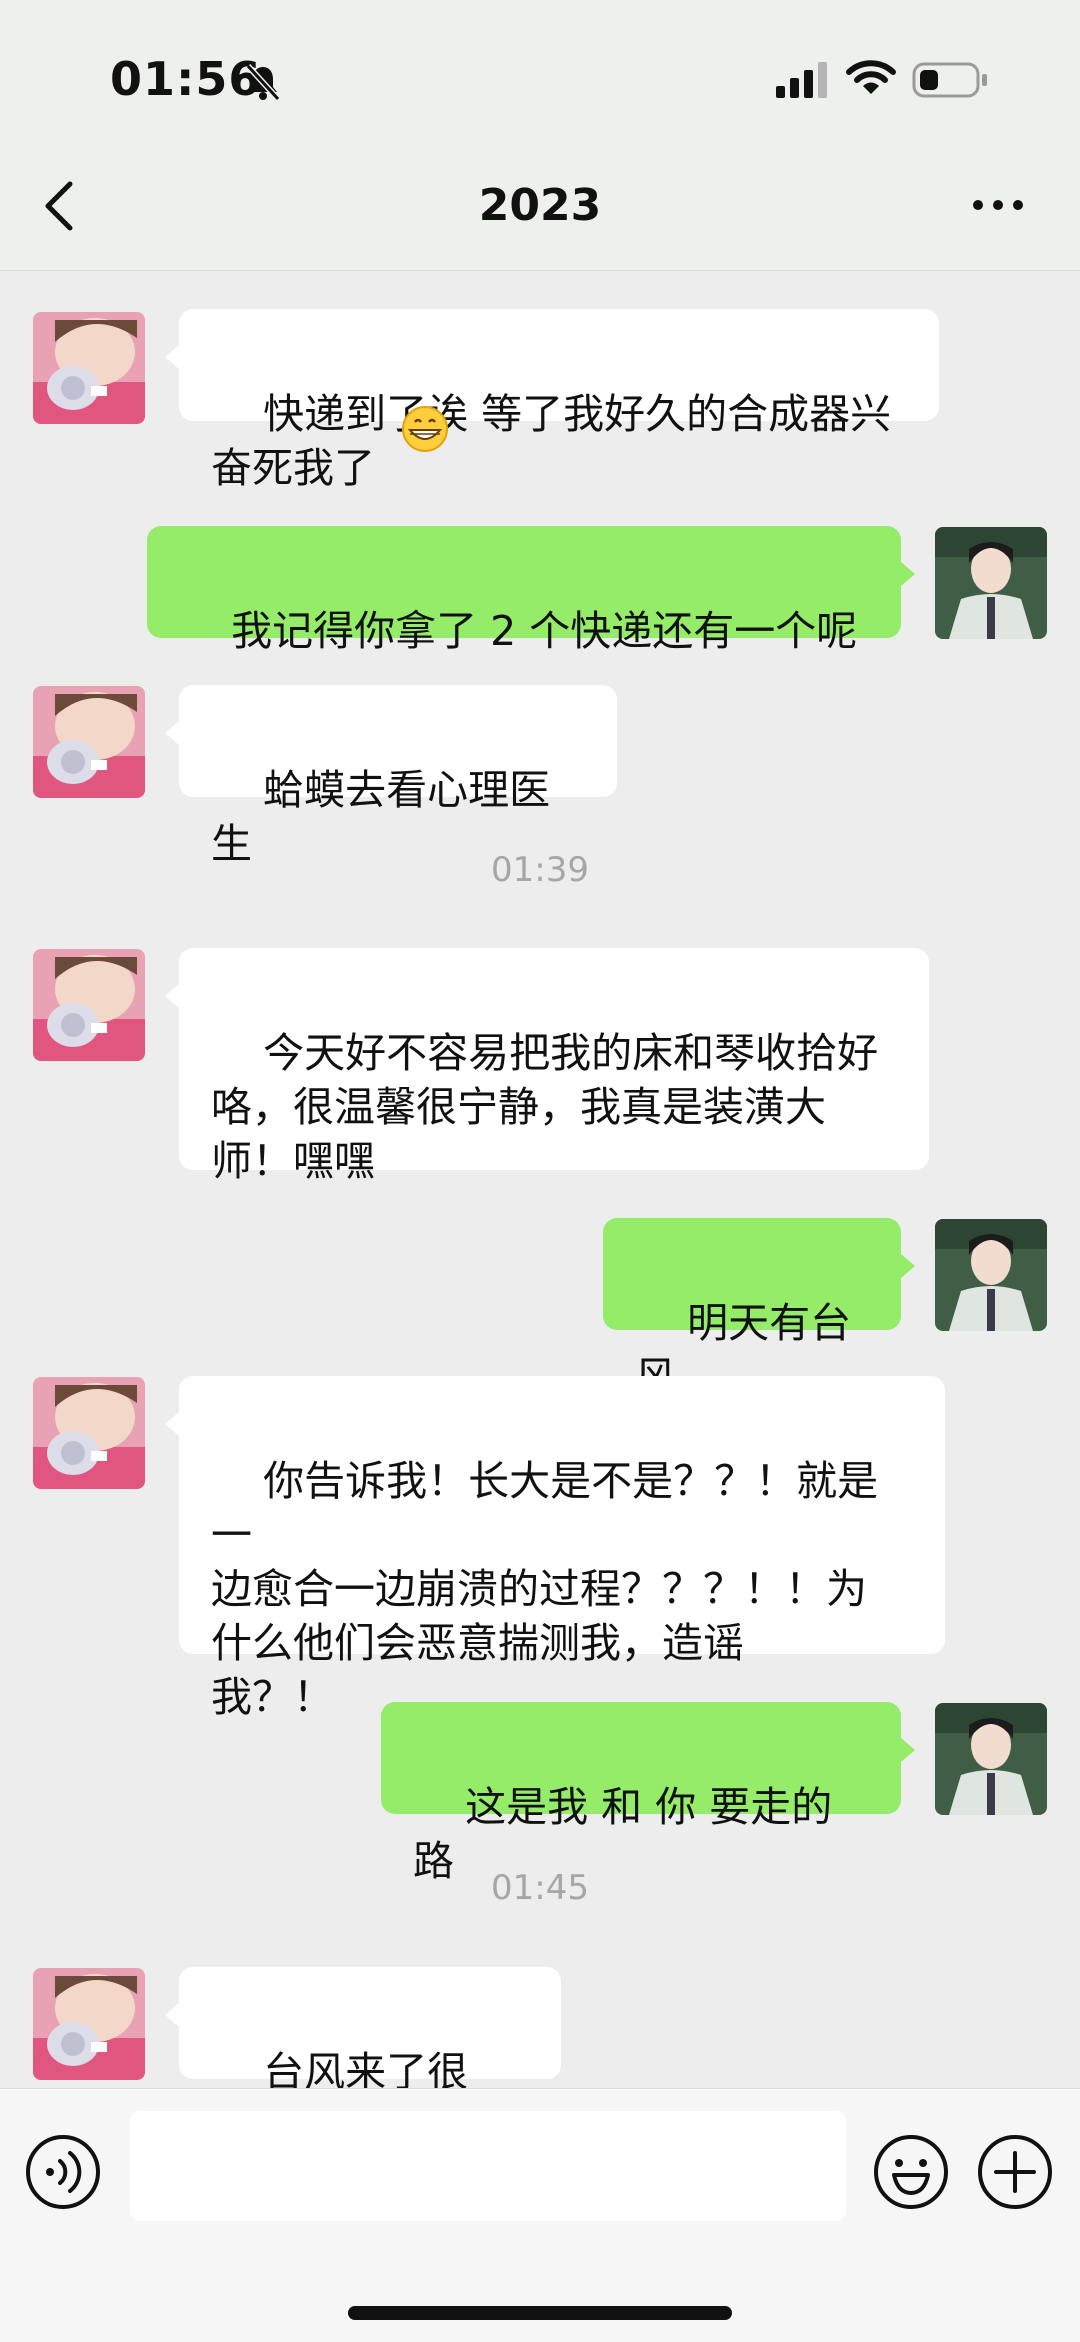  Describe the element at coordinates (552, 400) in the screenshot. I see `message-bubble-incoming: 快递到了诶 等了我好久的合成器兴 奋死我了` at that location.